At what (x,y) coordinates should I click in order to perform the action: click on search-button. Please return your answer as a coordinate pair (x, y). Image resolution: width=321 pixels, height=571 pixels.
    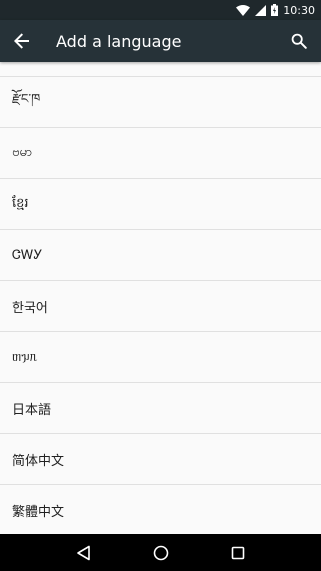
    Looking at the image, I should click on (299, 41).